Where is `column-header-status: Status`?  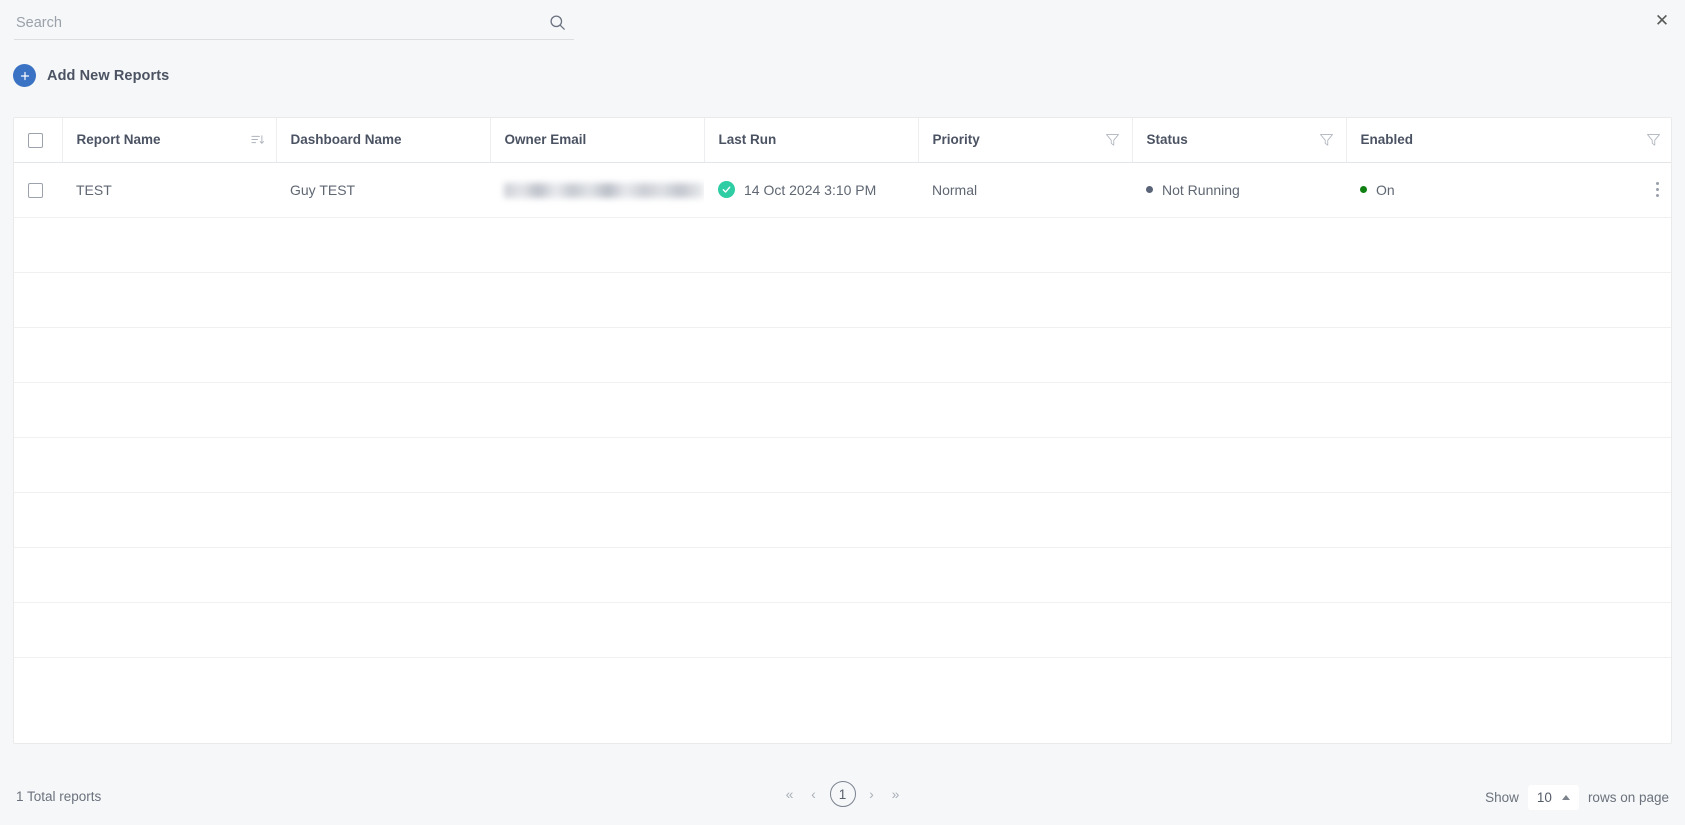 column-header-status: Status is located at coordinates (1239, 140).